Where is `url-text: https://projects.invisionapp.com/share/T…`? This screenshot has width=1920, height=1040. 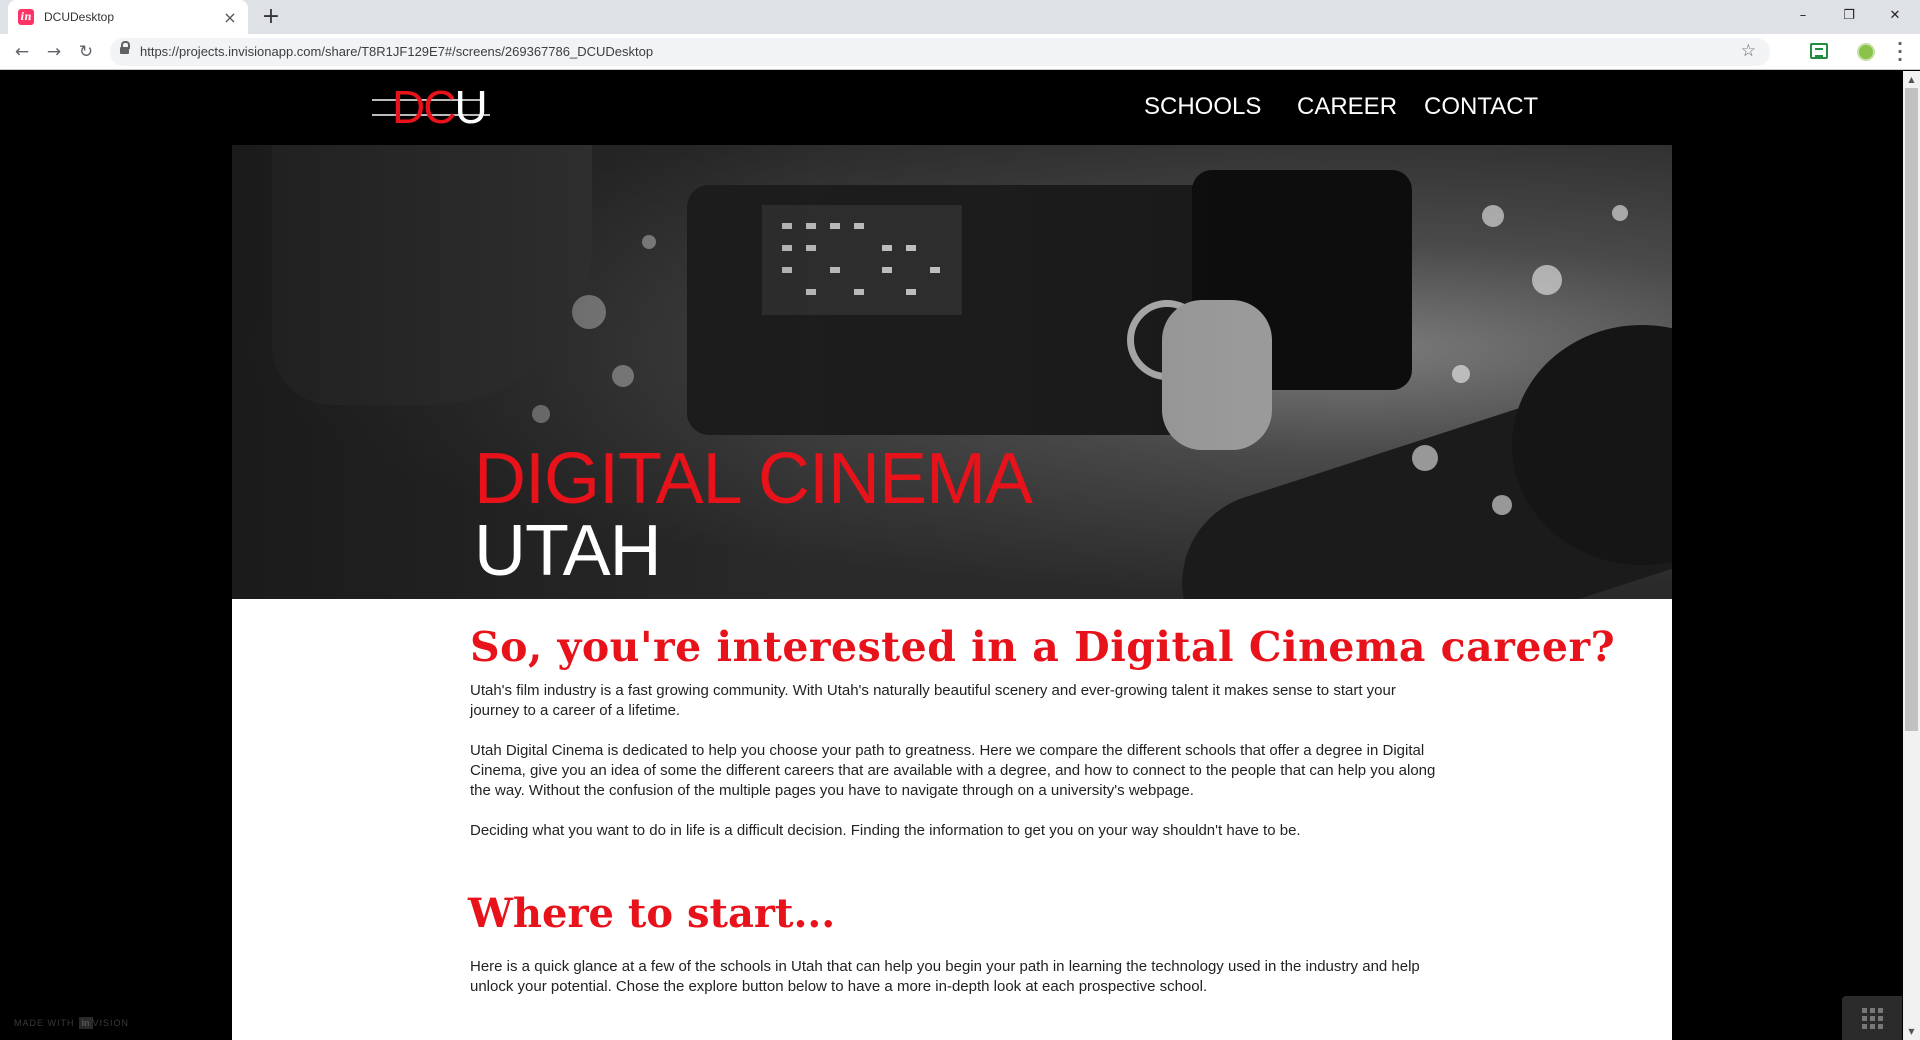
url-text: https://projects.invisionapp.com/share/T… is located at coordinates (396, 51).